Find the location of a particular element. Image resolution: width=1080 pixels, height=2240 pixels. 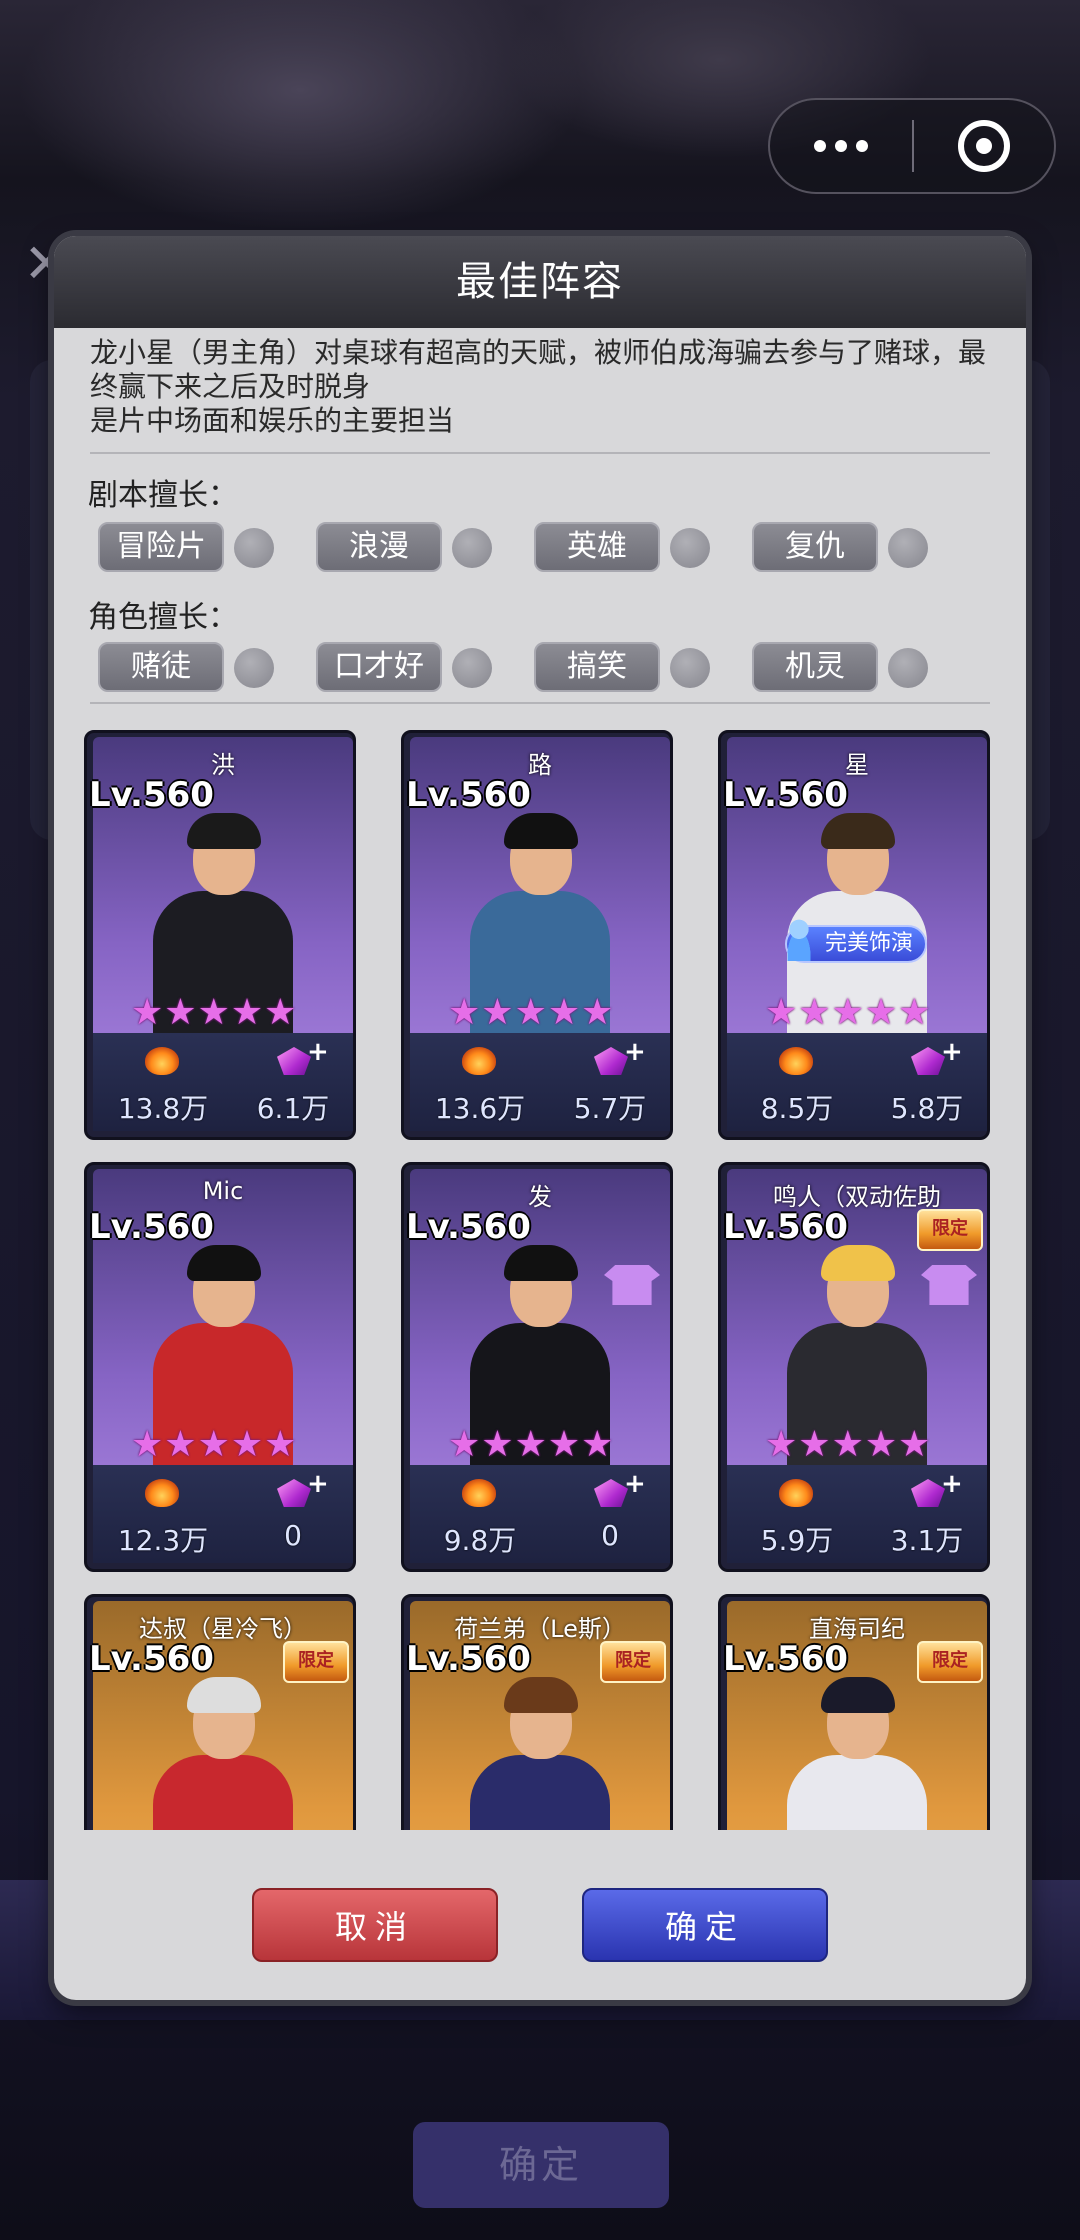

character-card: 洪 Lv.560 ★ ★ ★ ★ ★ +13.8万 6.1万 is located at coordinates (220, 935).